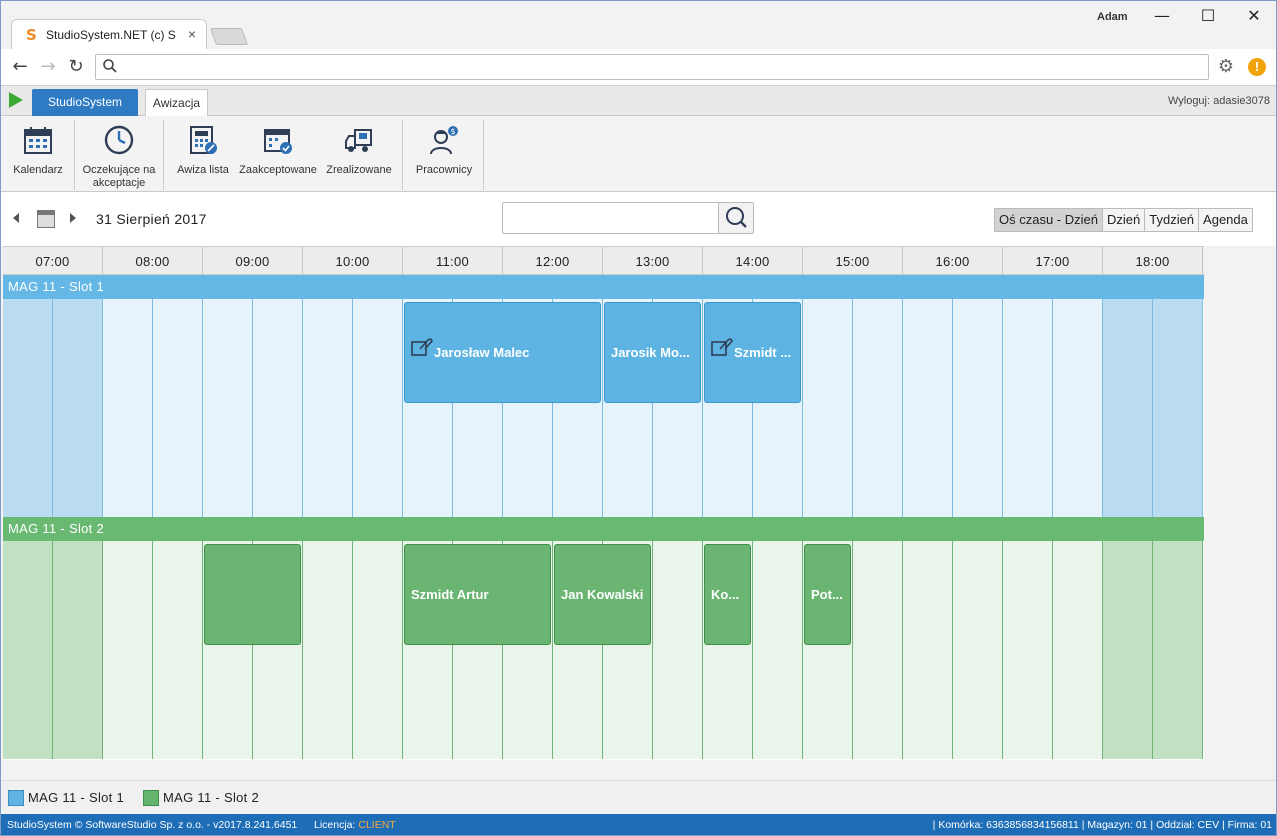 The image size is (1277, 836). Describe the element at coordinates (73, 218) in the screenshot. I see `next-day-icon` at that location.